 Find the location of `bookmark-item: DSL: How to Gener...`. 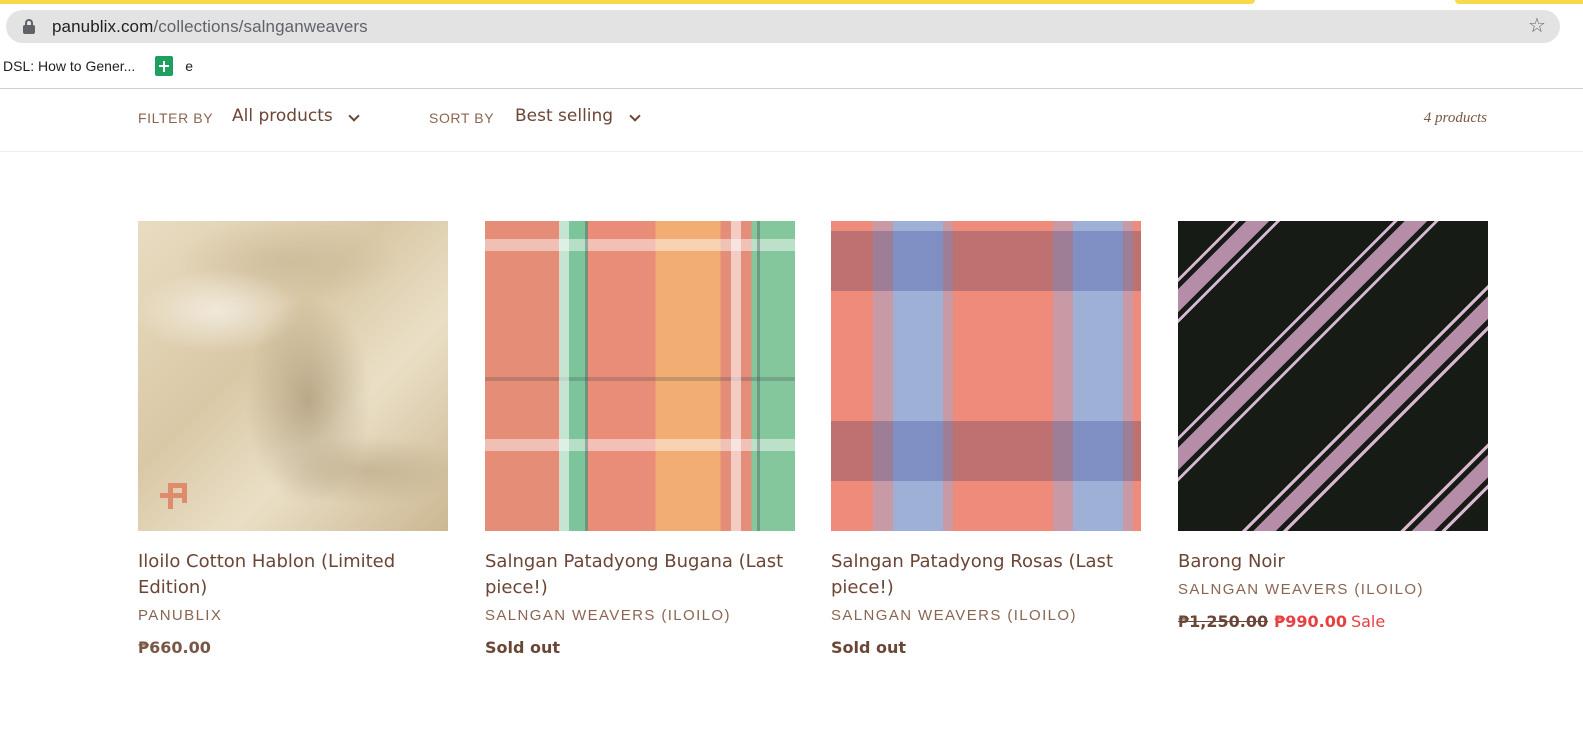

bookmark-item: DSL: How to Gener... is located at coordinates (69, 66).